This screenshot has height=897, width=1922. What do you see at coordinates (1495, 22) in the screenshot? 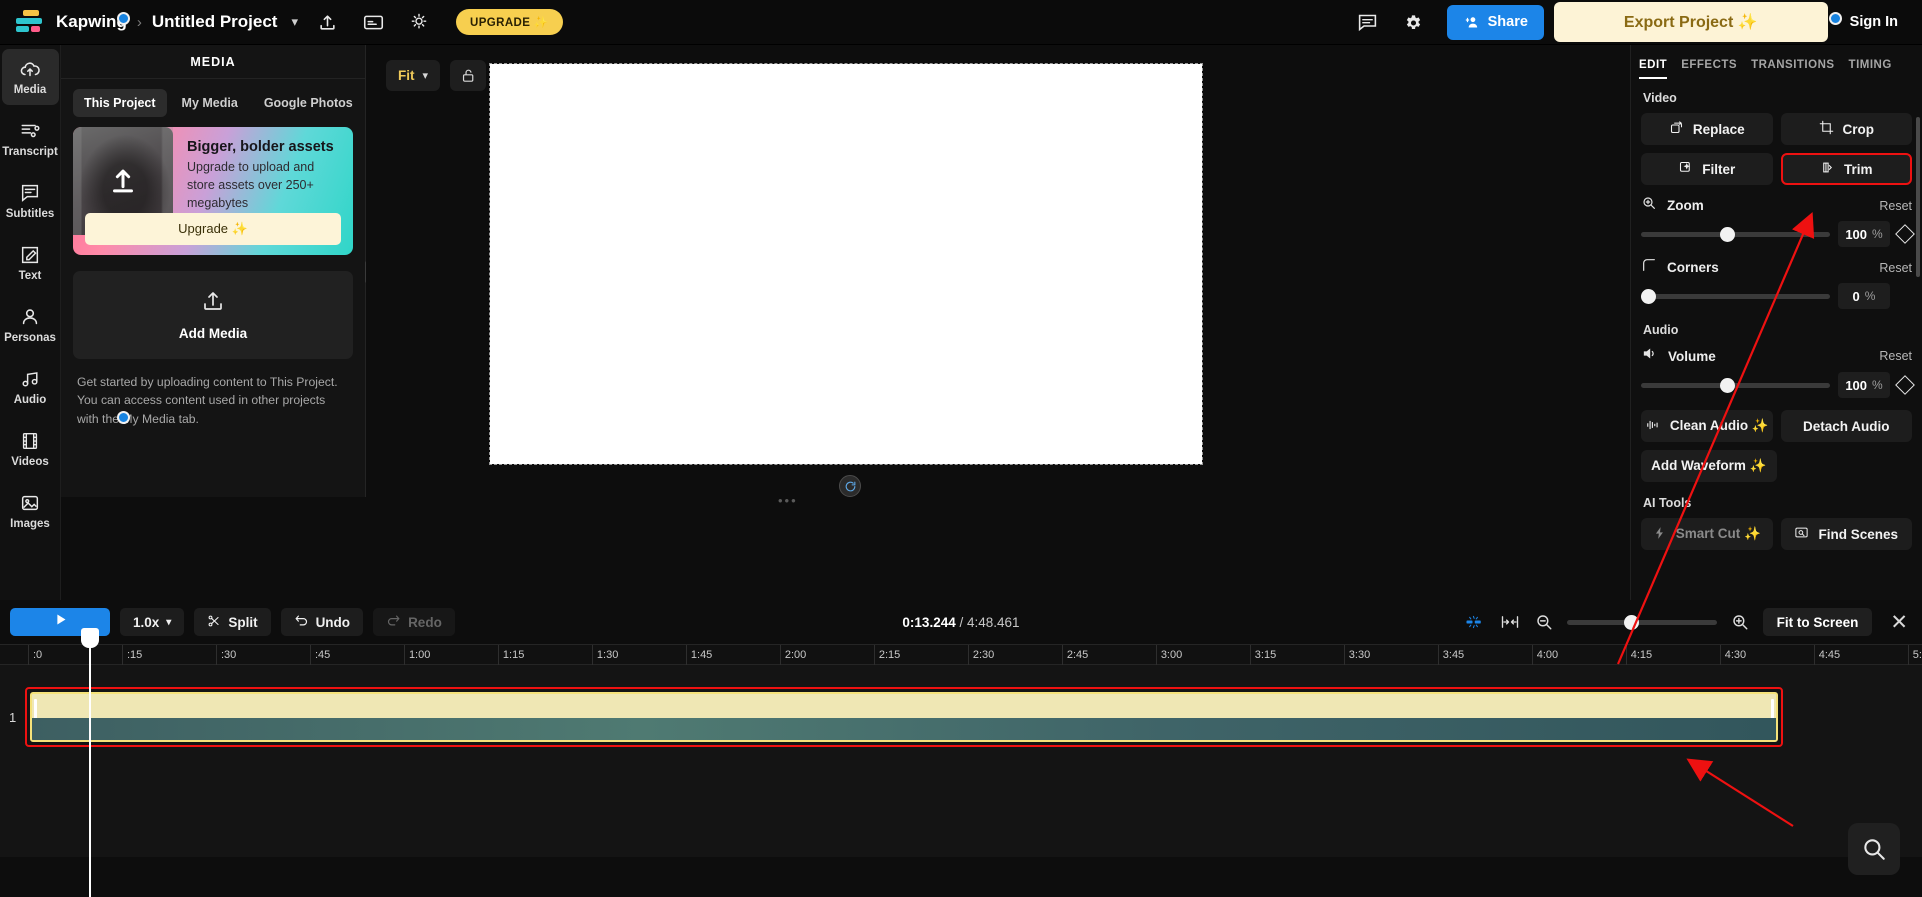
I see `share-button: Share` at bounding box center [1495, 22].